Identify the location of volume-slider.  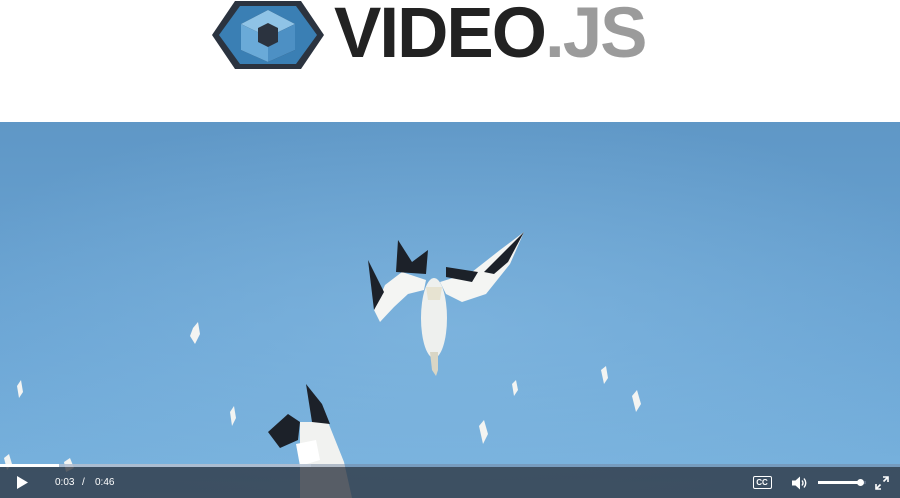
(842, 482).